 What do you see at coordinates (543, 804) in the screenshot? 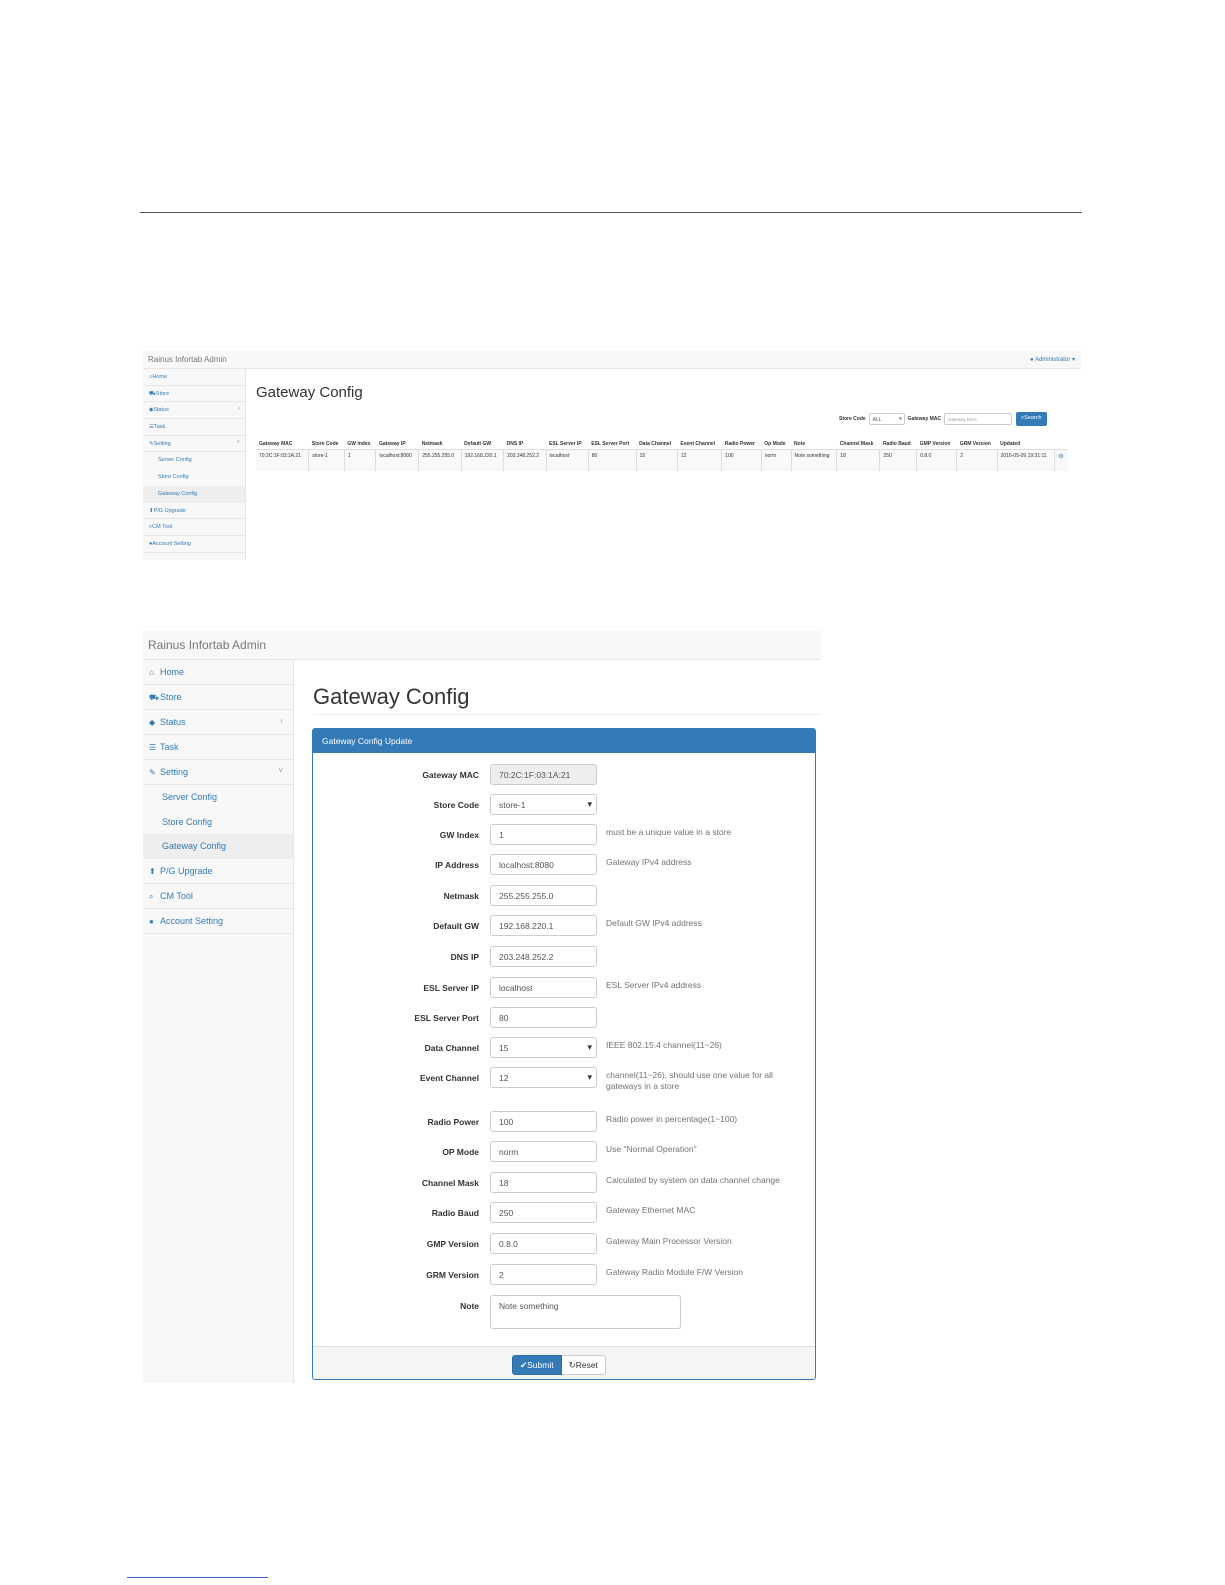
I see `store-code-select: store-1` at bounding box center [543, 804].